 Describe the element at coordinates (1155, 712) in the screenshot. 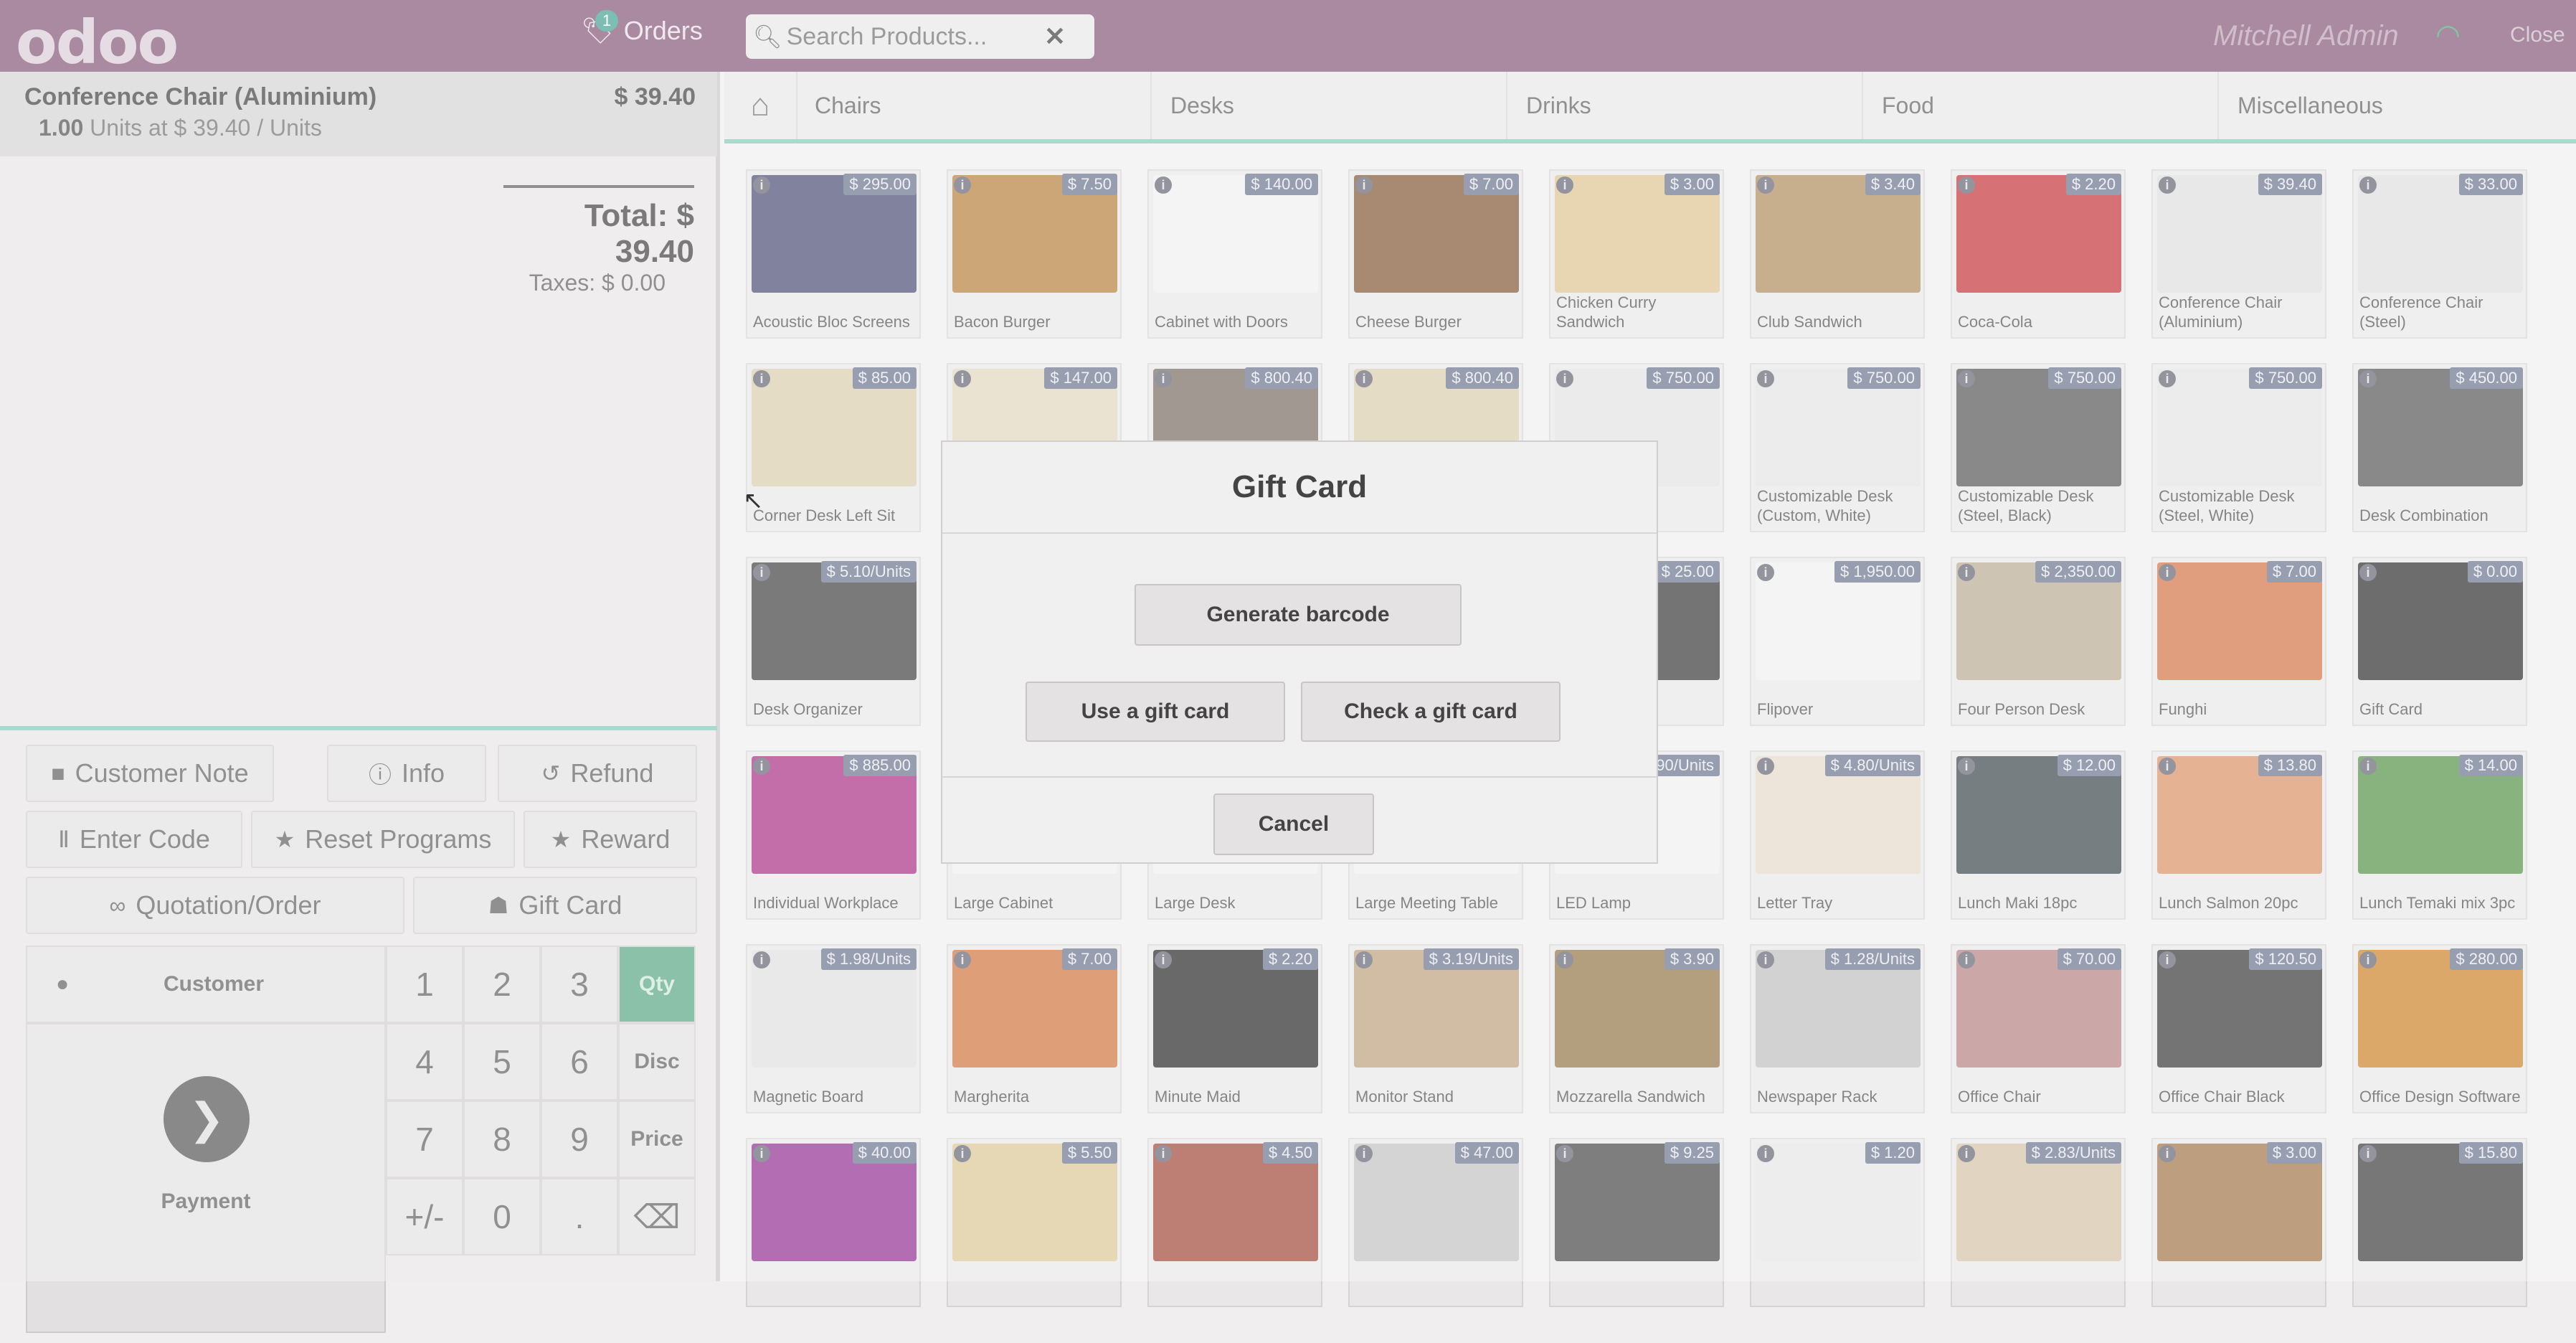

I see `use-gift-card-button: Use a gift card` at that location.